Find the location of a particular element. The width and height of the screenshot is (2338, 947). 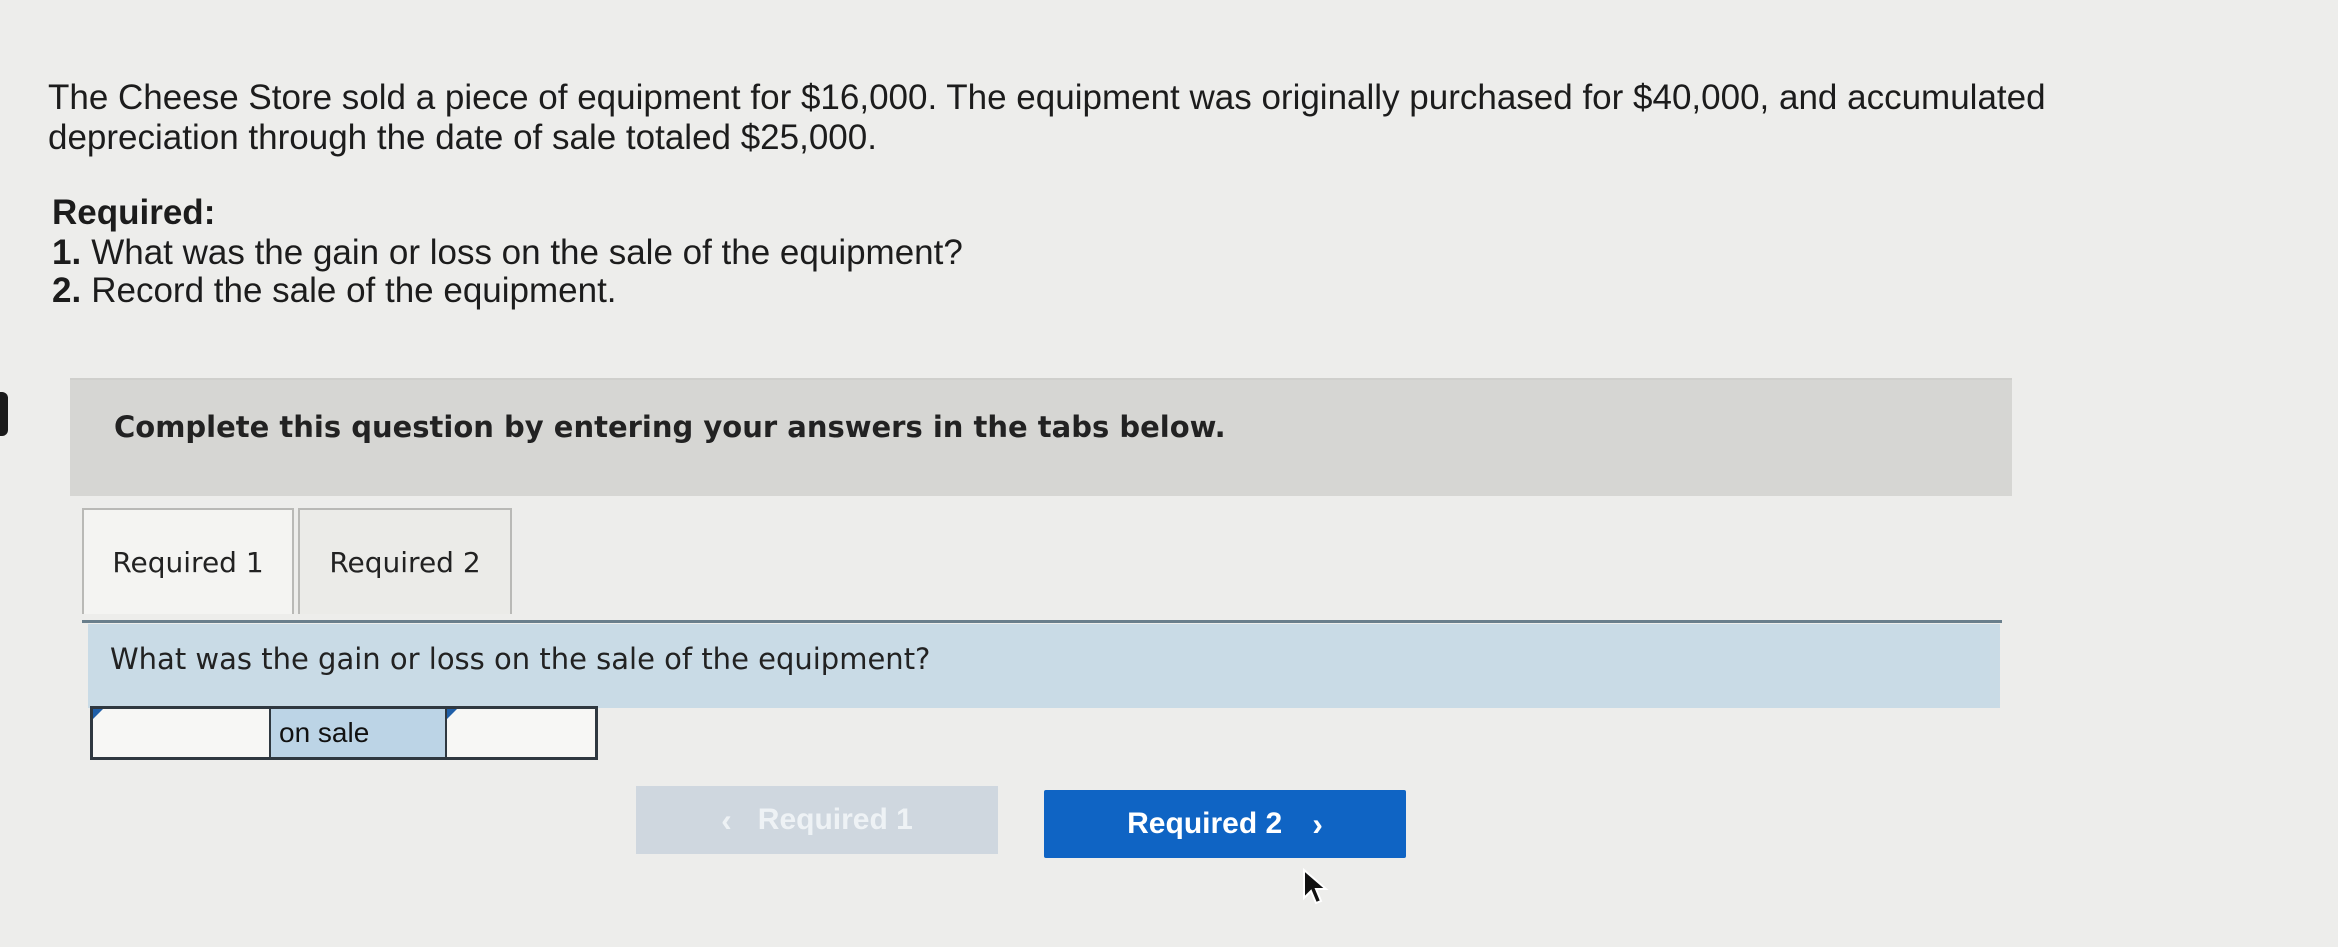

answer-row: on sale is located at coordinates (344, 733).